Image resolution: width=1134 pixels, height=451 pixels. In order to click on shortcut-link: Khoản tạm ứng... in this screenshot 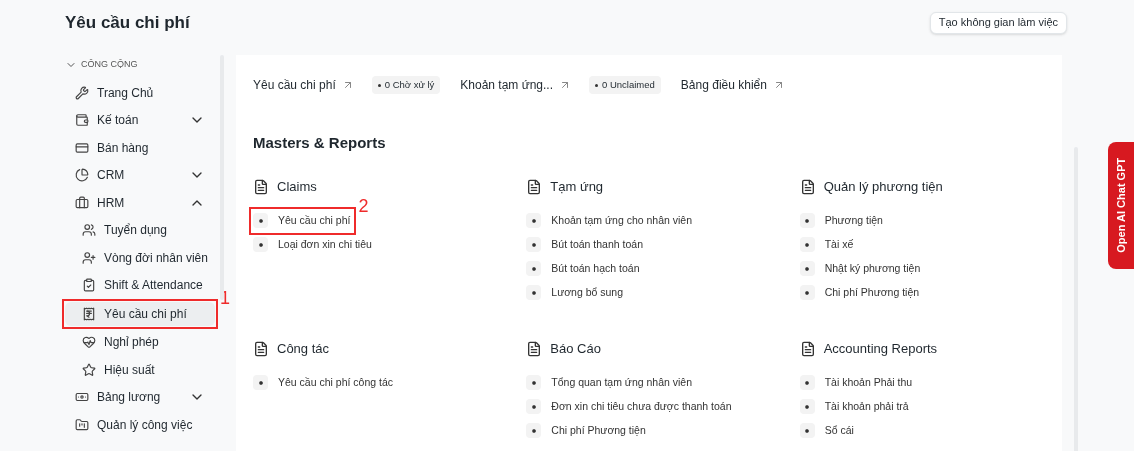, I will do `click(516, 85)`.